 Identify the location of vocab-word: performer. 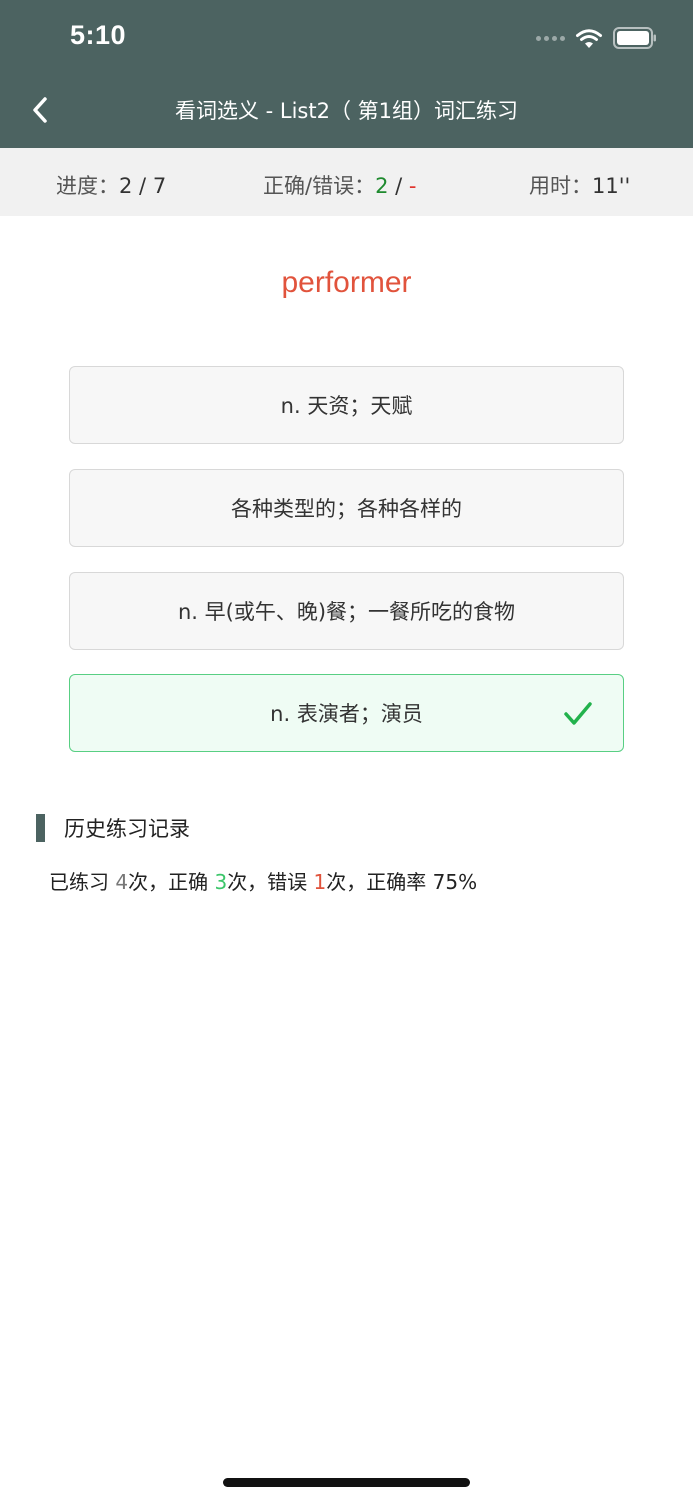
(346, 282).